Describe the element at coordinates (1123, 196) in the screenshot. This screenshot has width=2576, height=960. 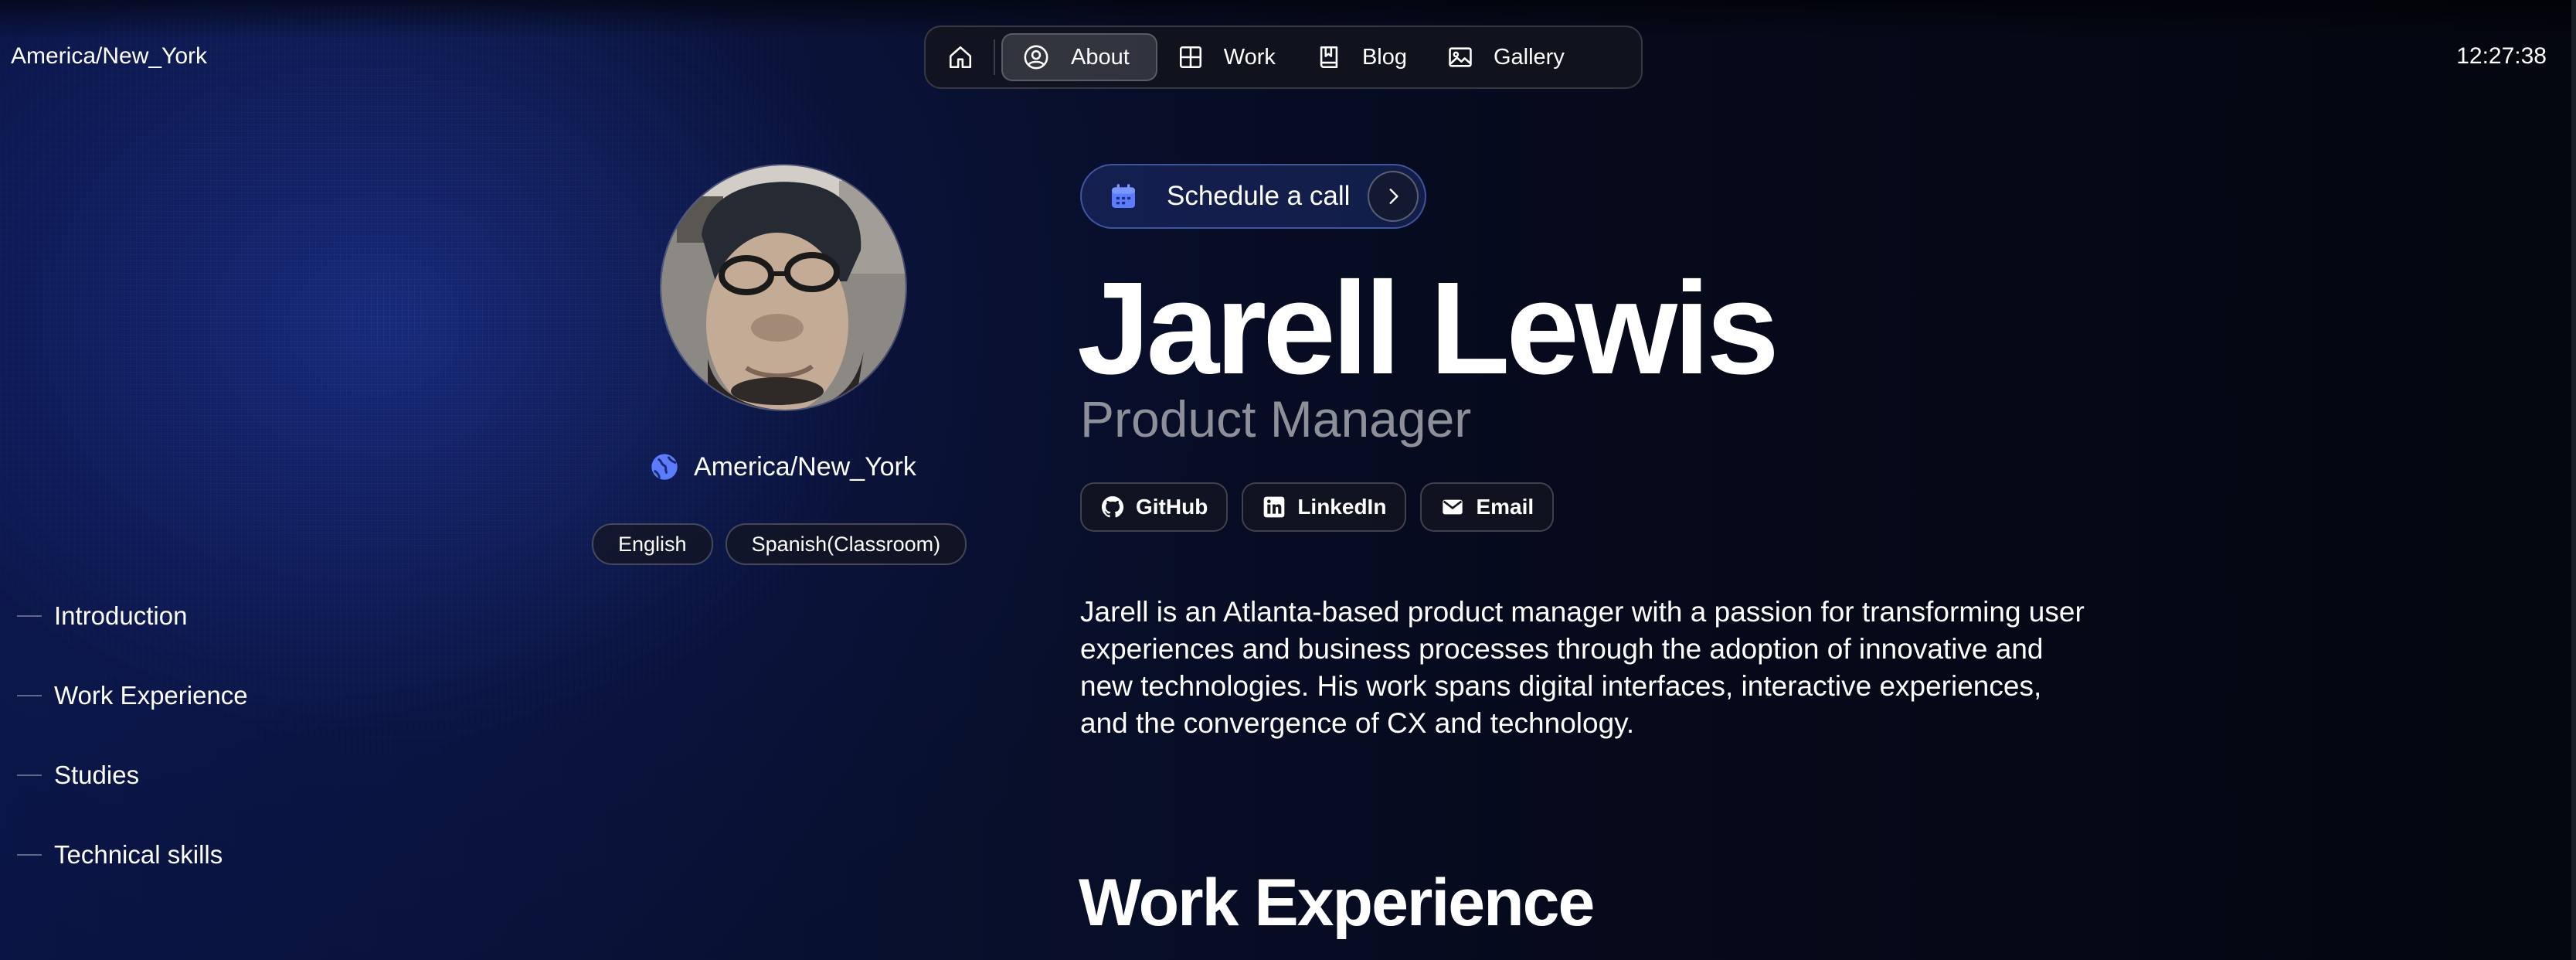
I see `calendar-icon` at that location.